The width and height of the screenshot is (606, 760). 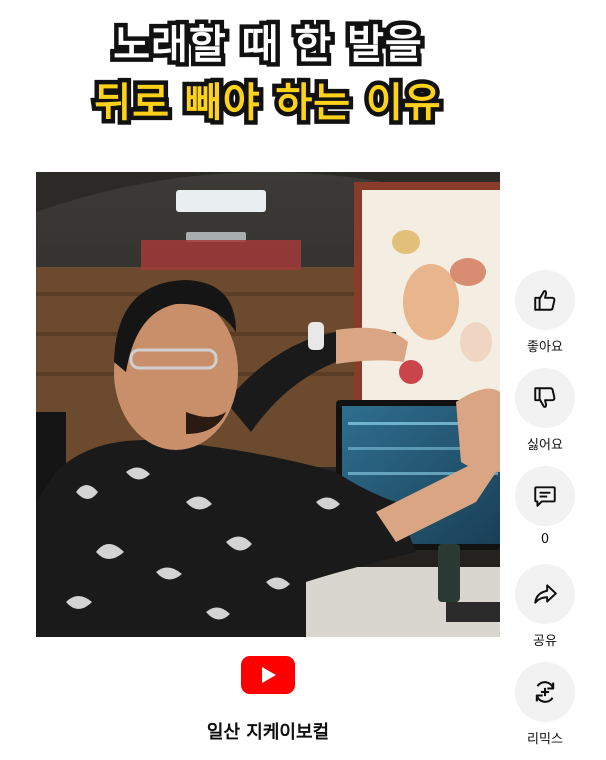 I want to click on dislike-button-circle, so click(x=545, y=398).